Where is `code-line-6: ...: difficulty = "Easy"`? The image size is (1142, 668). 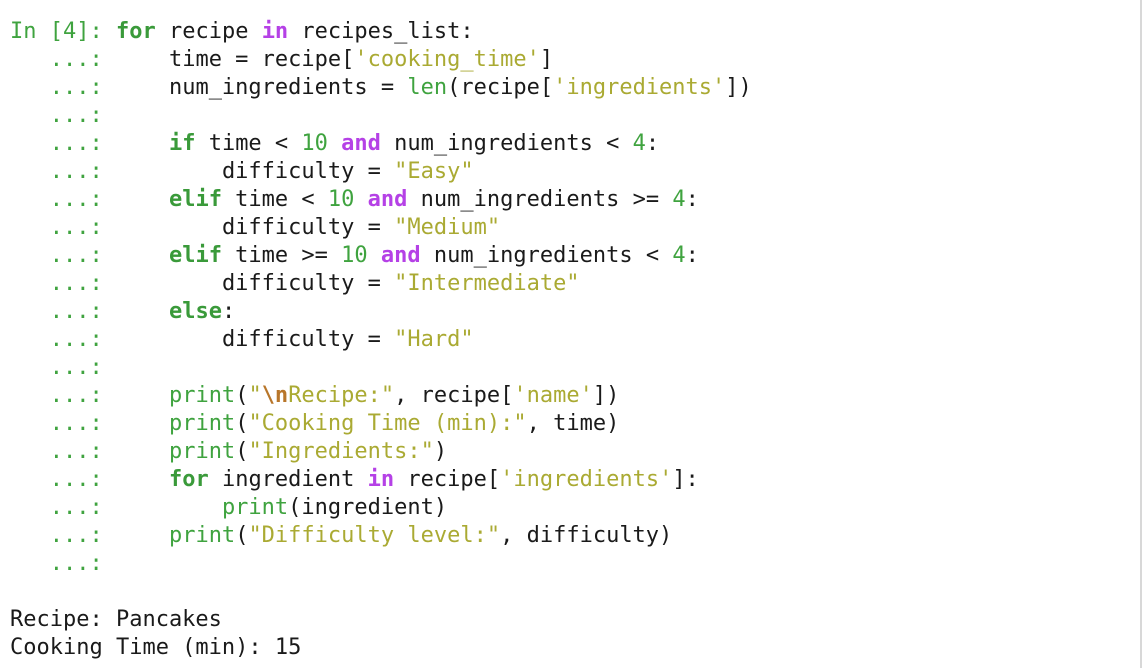
code-line-6: ...: difficulty = "Easy" is located at coordinates (242, 172).